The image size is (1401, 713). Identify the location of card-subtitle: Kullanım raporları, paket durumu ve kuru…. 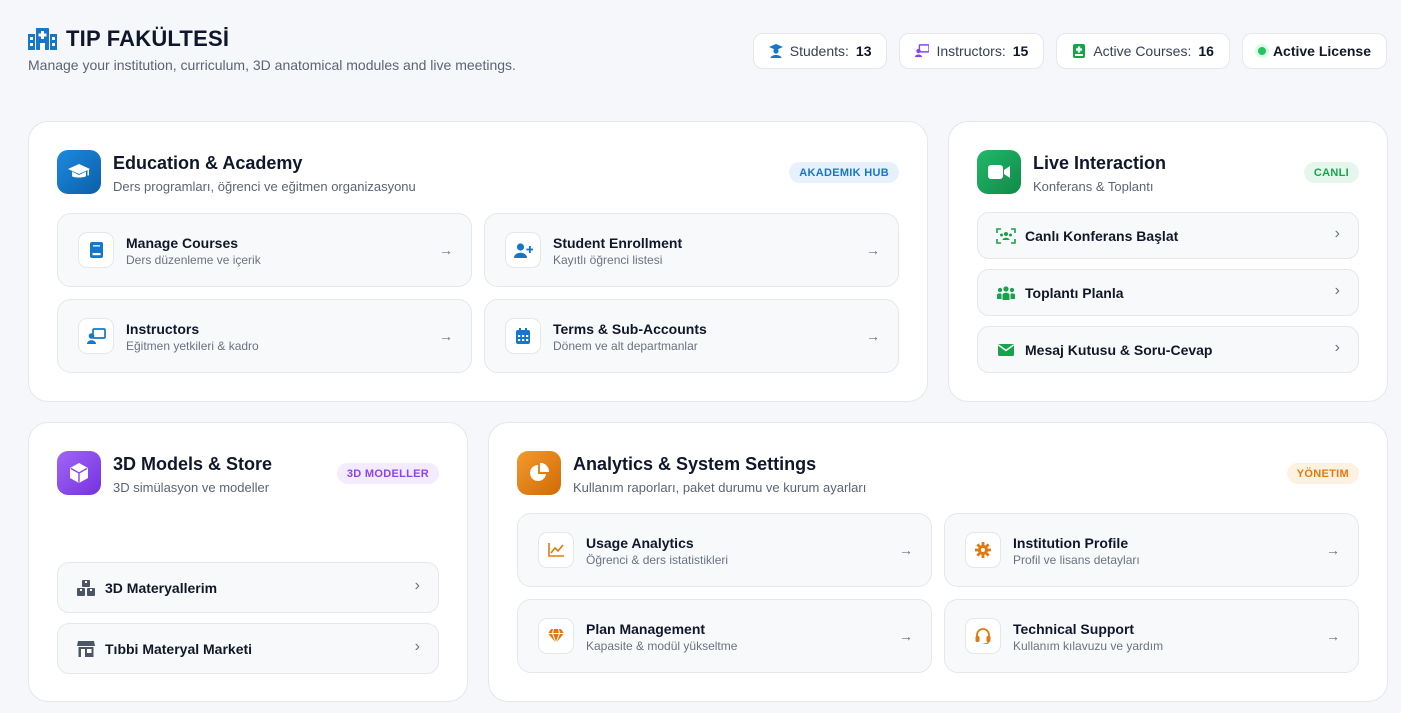
(720, 487).